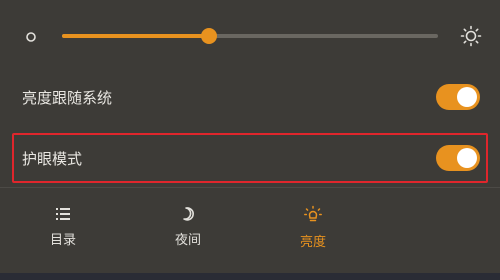 This screenshot has width=500, height=280. What do you see at coordinates (250, 276) in the screenshot?
I see `bottom-bar` at bounding box center [250, 276].